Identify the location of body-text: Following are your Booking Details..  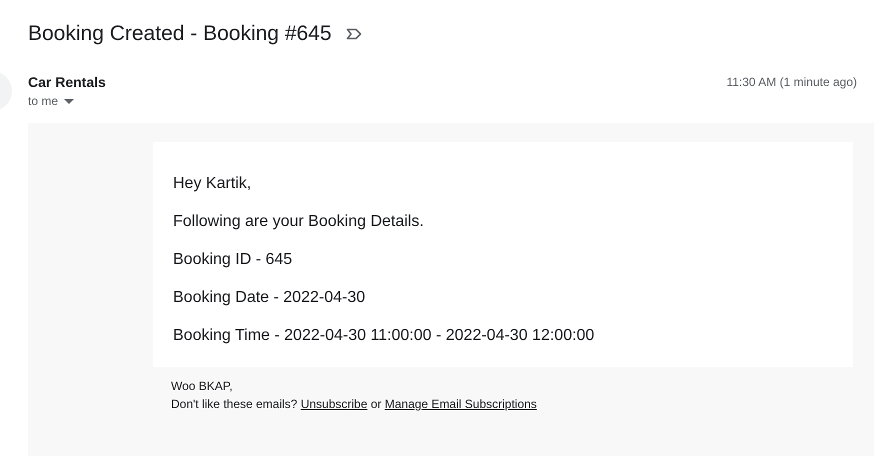
(299, 221).